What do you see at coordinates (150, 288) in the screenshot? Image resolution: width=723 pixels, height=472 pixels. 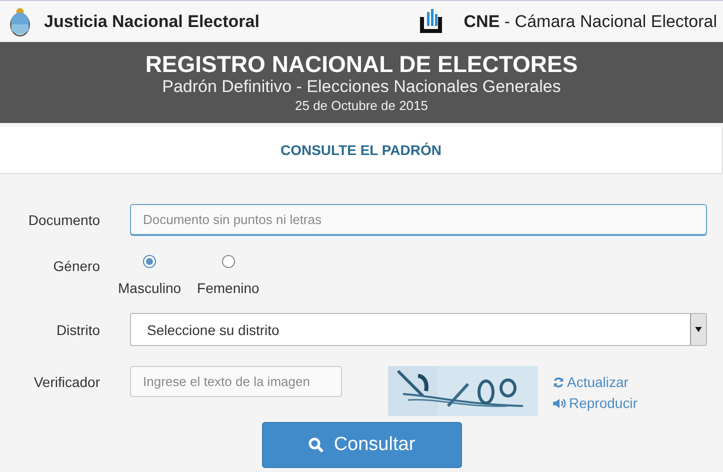 I see `radio-label: Masculino` at bounding box center [150, 288].